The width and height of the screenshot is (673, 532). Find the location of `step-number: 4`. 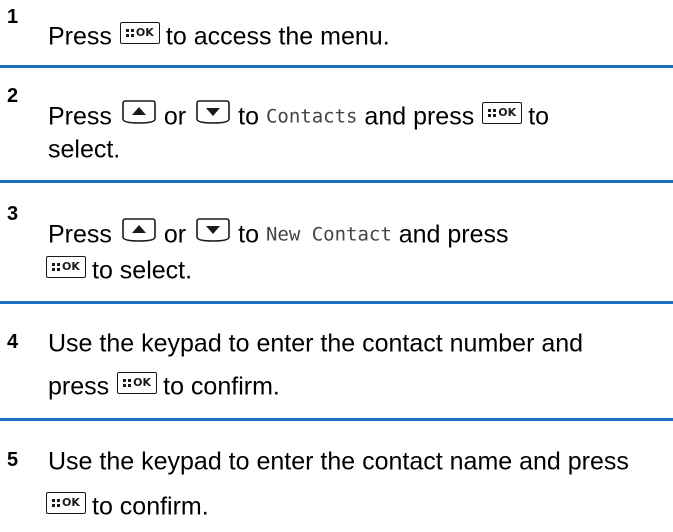

step-number: 4 is located at coordinates (13, 342).